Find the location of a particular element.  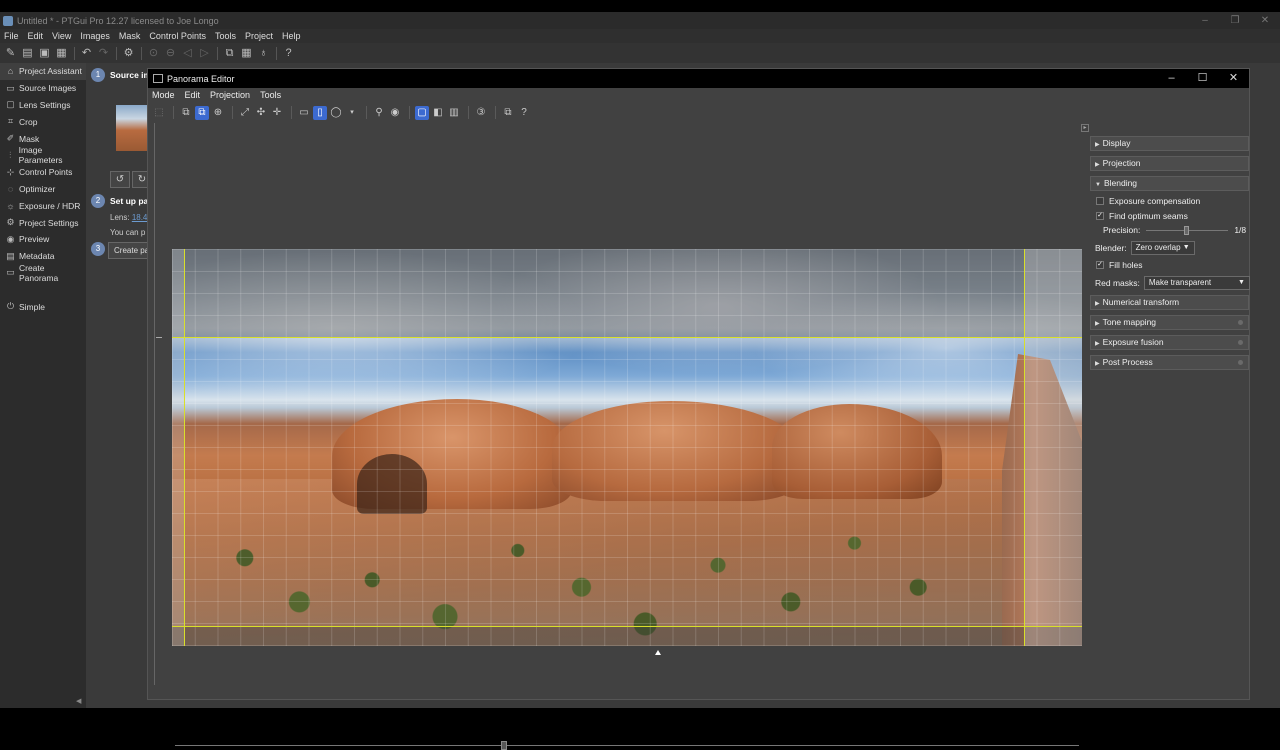

sidebar-item-optimizer: ◌ Optimizer is located at coordinates (43, 189).